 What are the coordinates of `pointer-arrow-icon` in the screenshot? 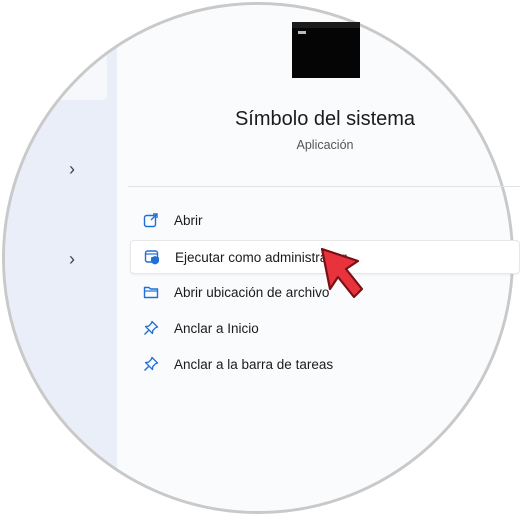 It's located at (342, 273).